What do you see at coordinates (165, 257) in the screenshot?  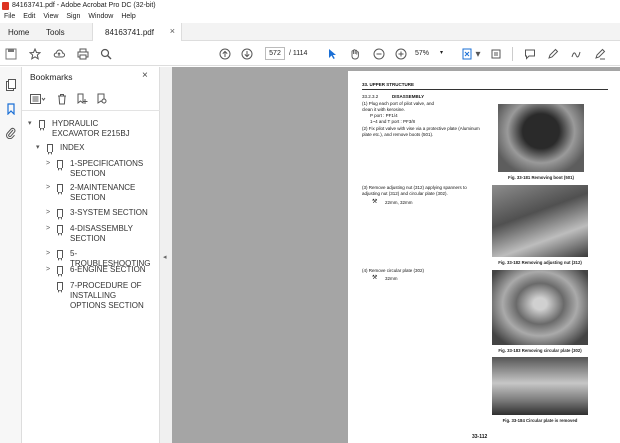 I see `chevron-left-icon: ◂` at bounding box center [165, 257].